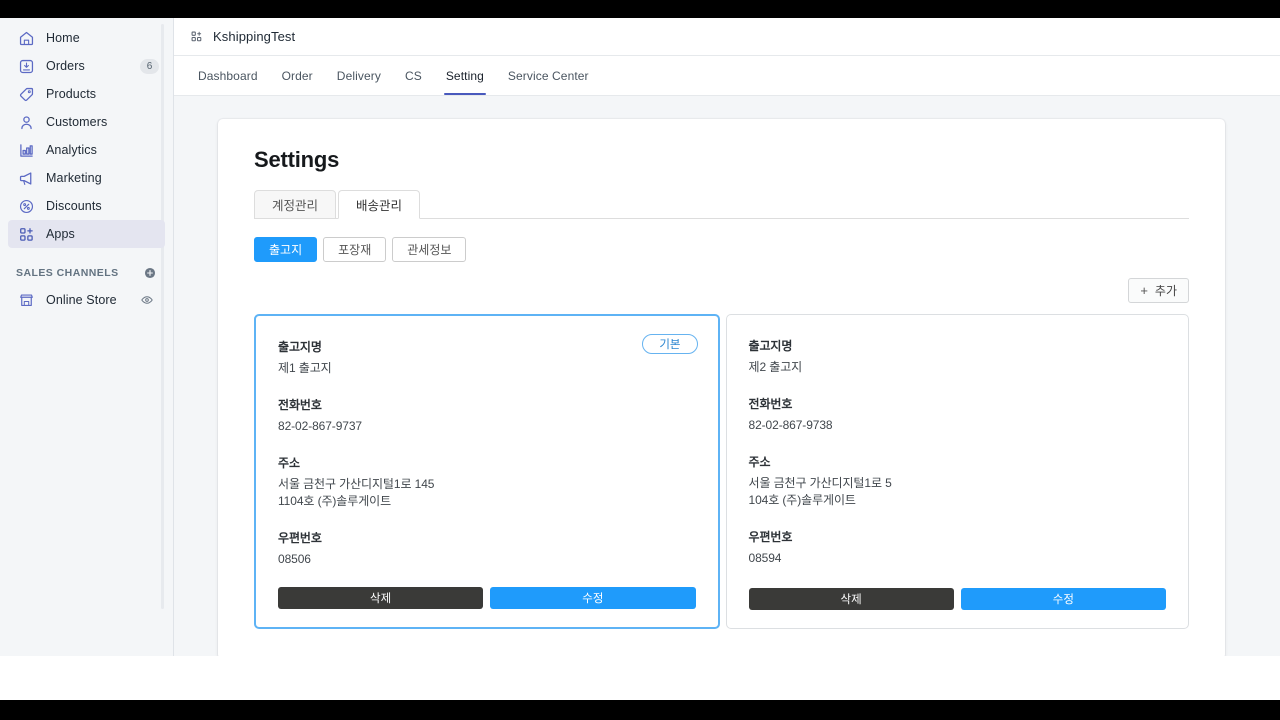  I want to click on customers-icon, so click(26, 122).